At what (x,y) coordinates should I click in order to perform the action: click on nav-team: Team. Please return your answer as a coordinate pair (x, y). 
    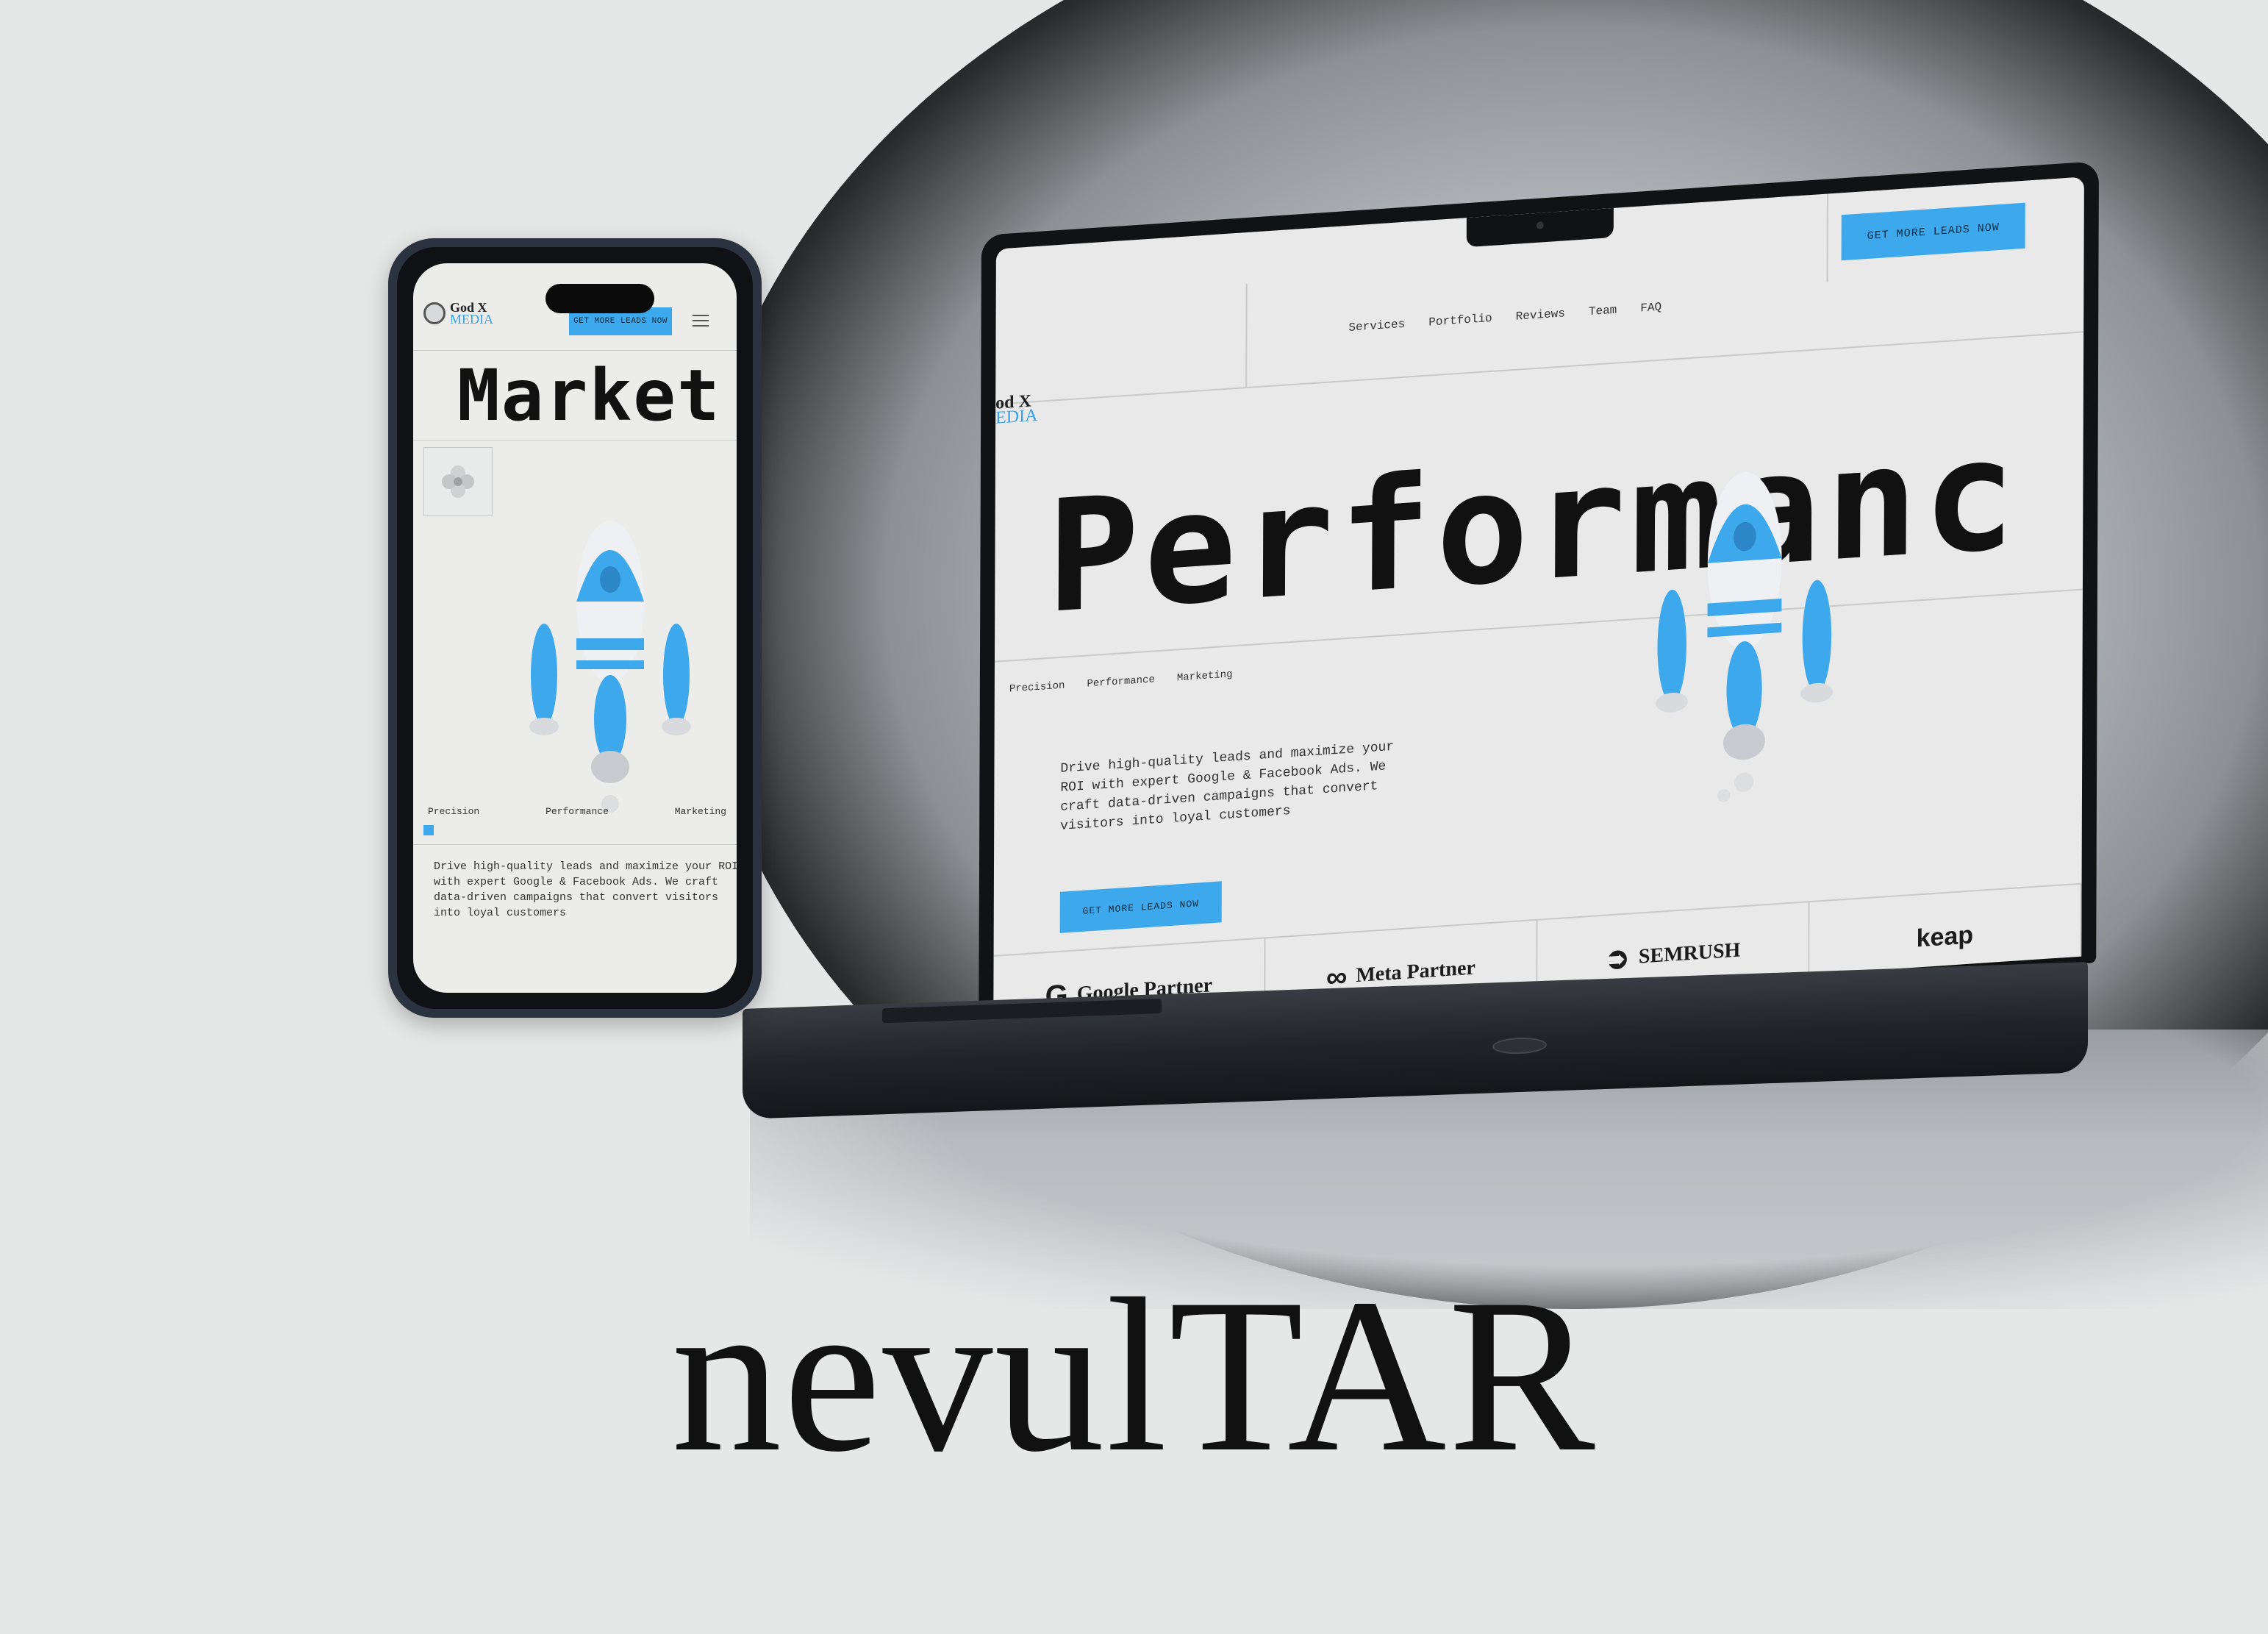
    Looking at the image, I should click on (1603, 311).